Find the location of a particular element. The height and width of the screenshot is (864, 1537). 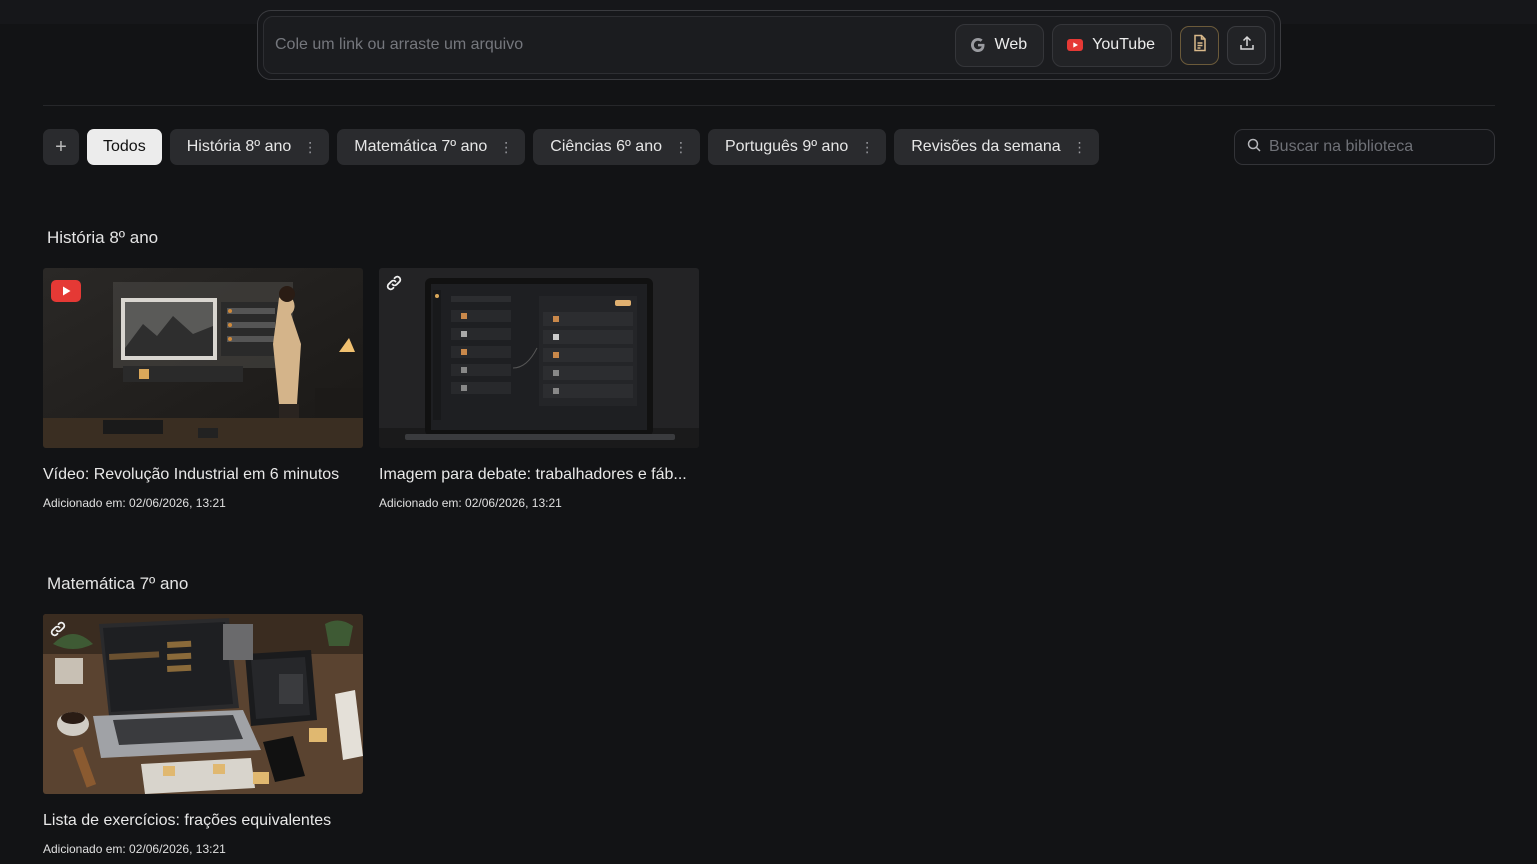

filter-chip-ciencias: Ciências 6º ano ⋮ is located at coordinates (616, 147).